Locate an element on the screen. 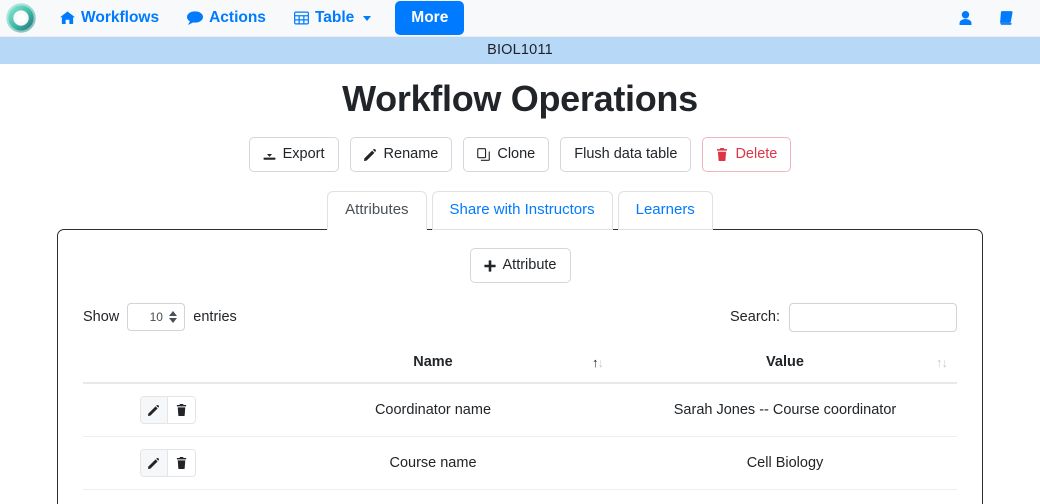 The height and width of the screenshot is (504, 1040). show-label: Show is located at coordinates (101, 317).